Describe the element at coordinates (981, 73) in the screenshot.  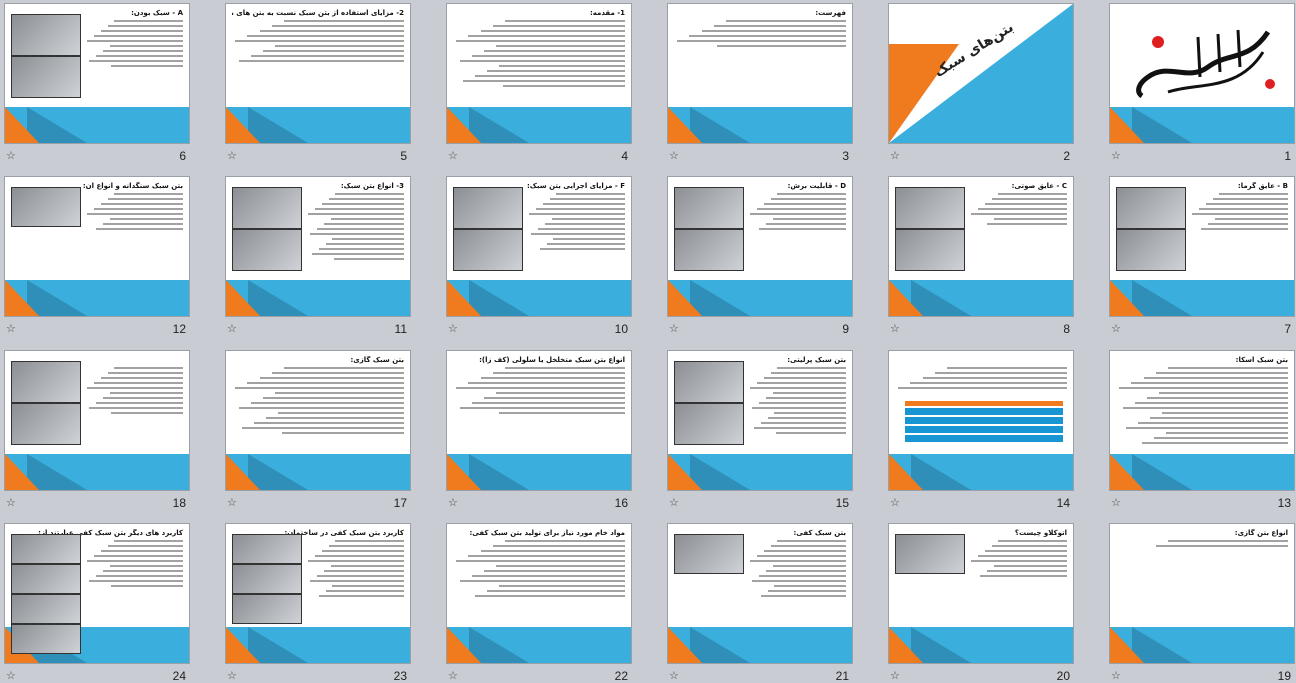
I see `slide-preview: بتن‌های سبک` at that location.